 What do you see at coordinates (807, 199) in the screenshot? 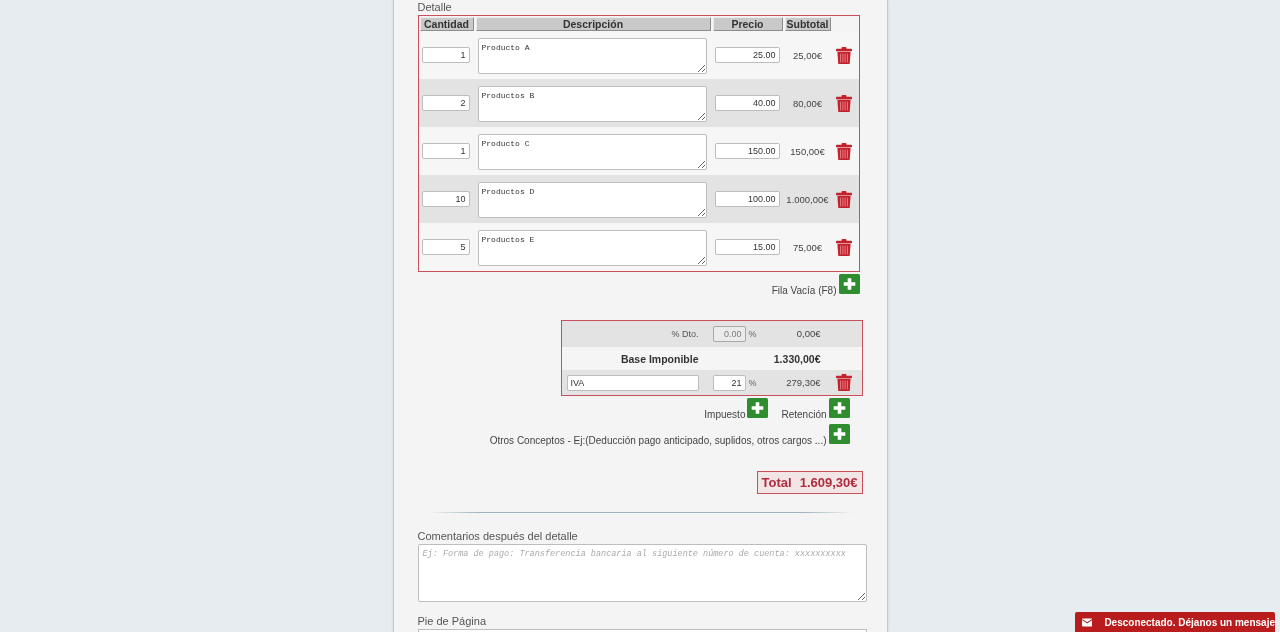
I see `subtotal-text: 1.000,00€` at bounding box center [807, 199].